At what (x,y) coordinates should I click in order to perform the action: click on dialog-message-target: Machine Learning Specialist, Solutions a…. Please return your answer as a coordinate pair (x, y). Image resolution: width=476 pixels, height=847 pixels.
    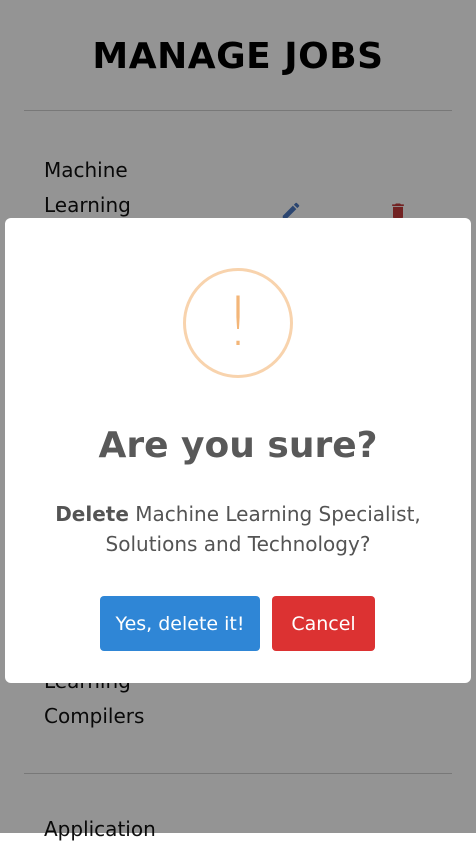
    Looking at the image, I should click on (263, 529).